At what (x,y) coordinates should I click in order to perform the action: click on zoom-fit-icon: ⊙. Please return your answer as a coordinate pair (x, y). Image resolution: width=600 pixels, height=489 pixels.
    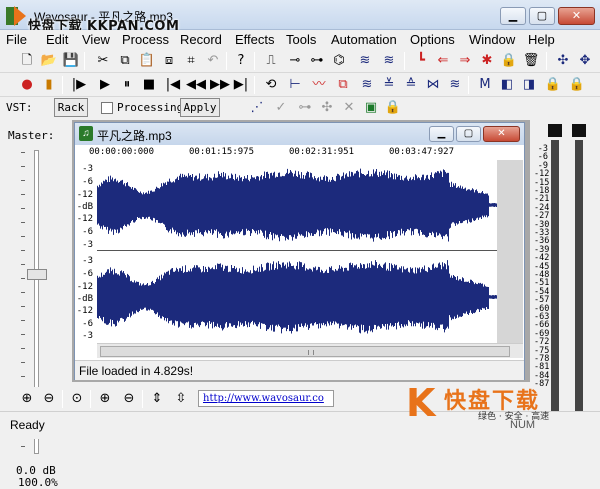
    Looking at the image, I should click on (77, 399).